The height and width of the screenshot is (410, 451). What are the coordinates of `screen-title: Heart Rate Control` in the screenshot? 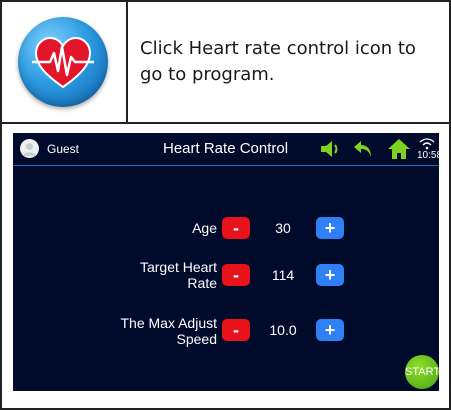 It's located at (226, 148).